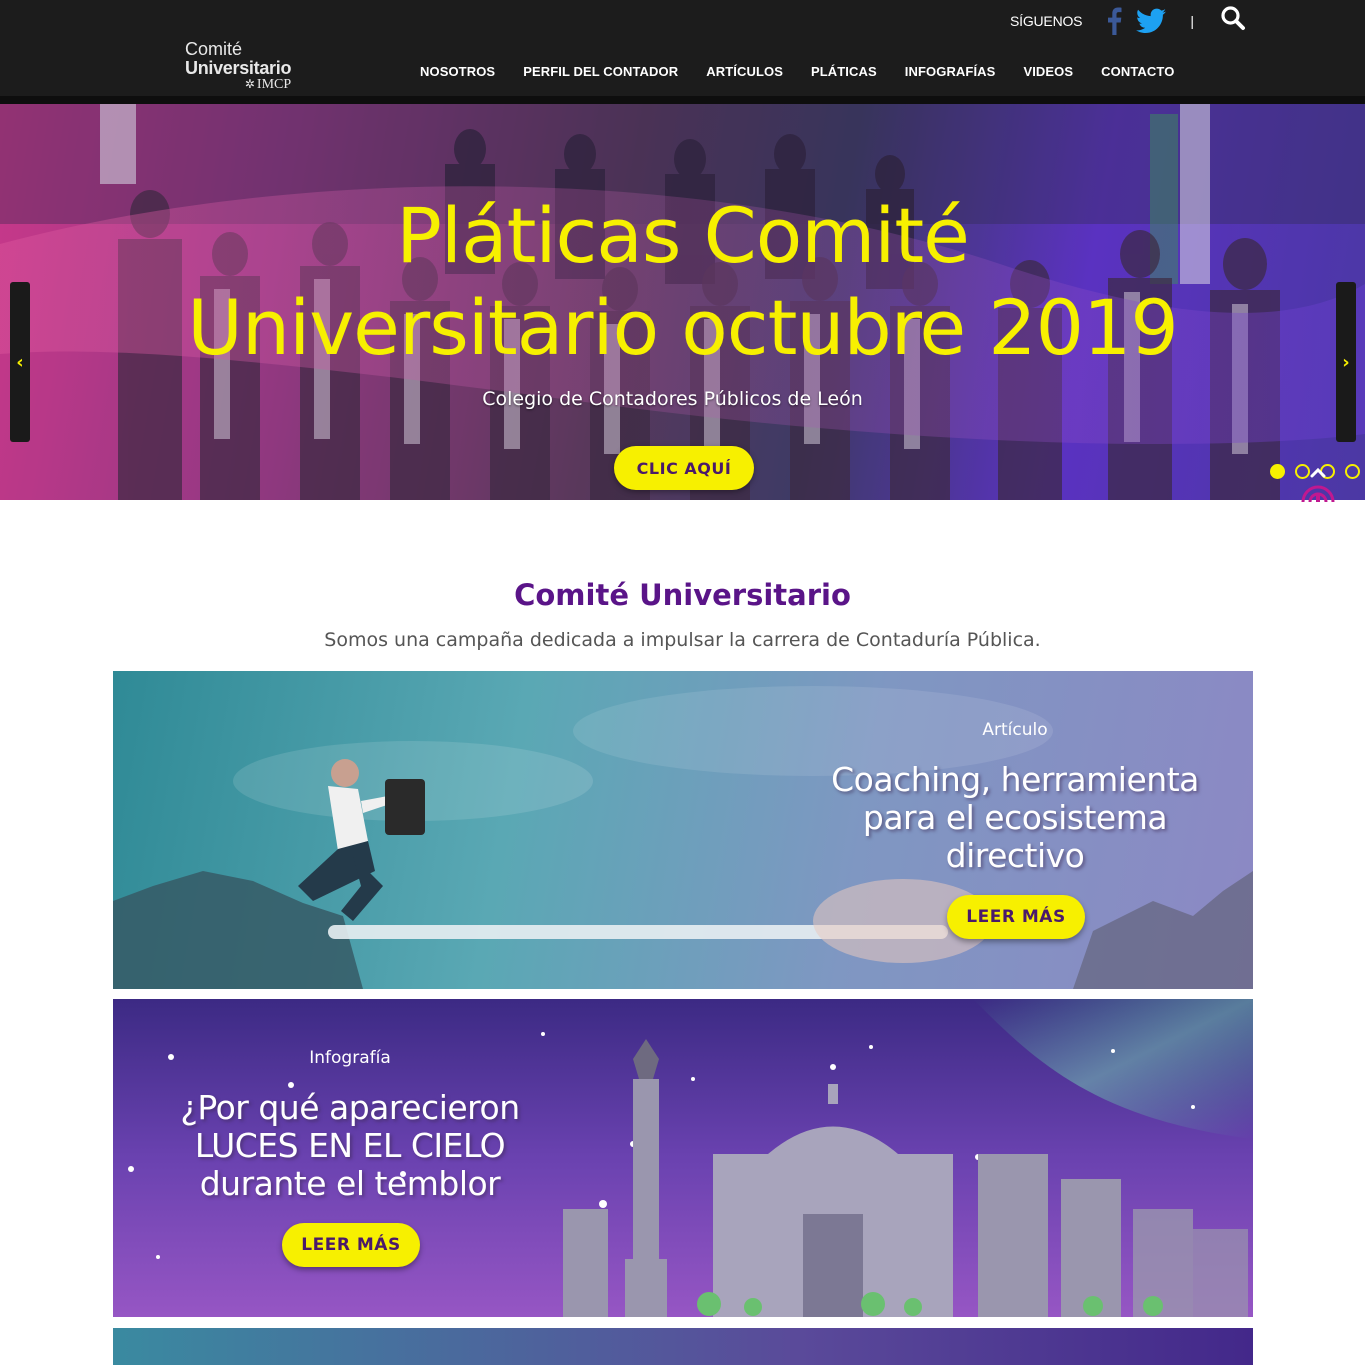 The image size is (1365, 1365). What do you see at coordinates (744, 71) in the screenshot?
I see `nav-articulos: ARTÍCULOS` at bounding box center [744, 71].